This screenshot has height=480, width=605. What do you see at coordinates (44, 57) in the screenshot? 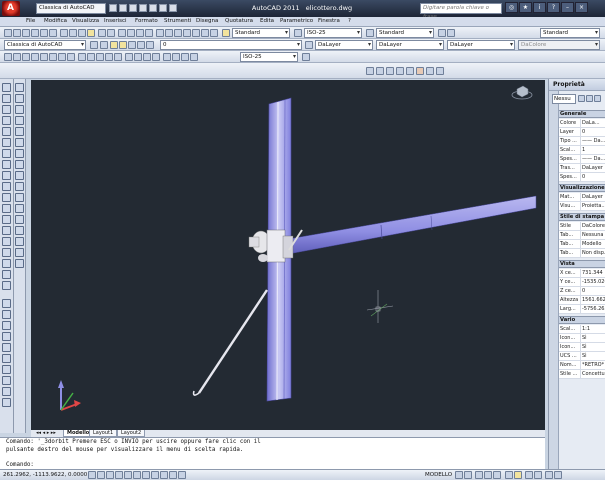
I see `radius-dim-icon` at bounding box center [44, 57].